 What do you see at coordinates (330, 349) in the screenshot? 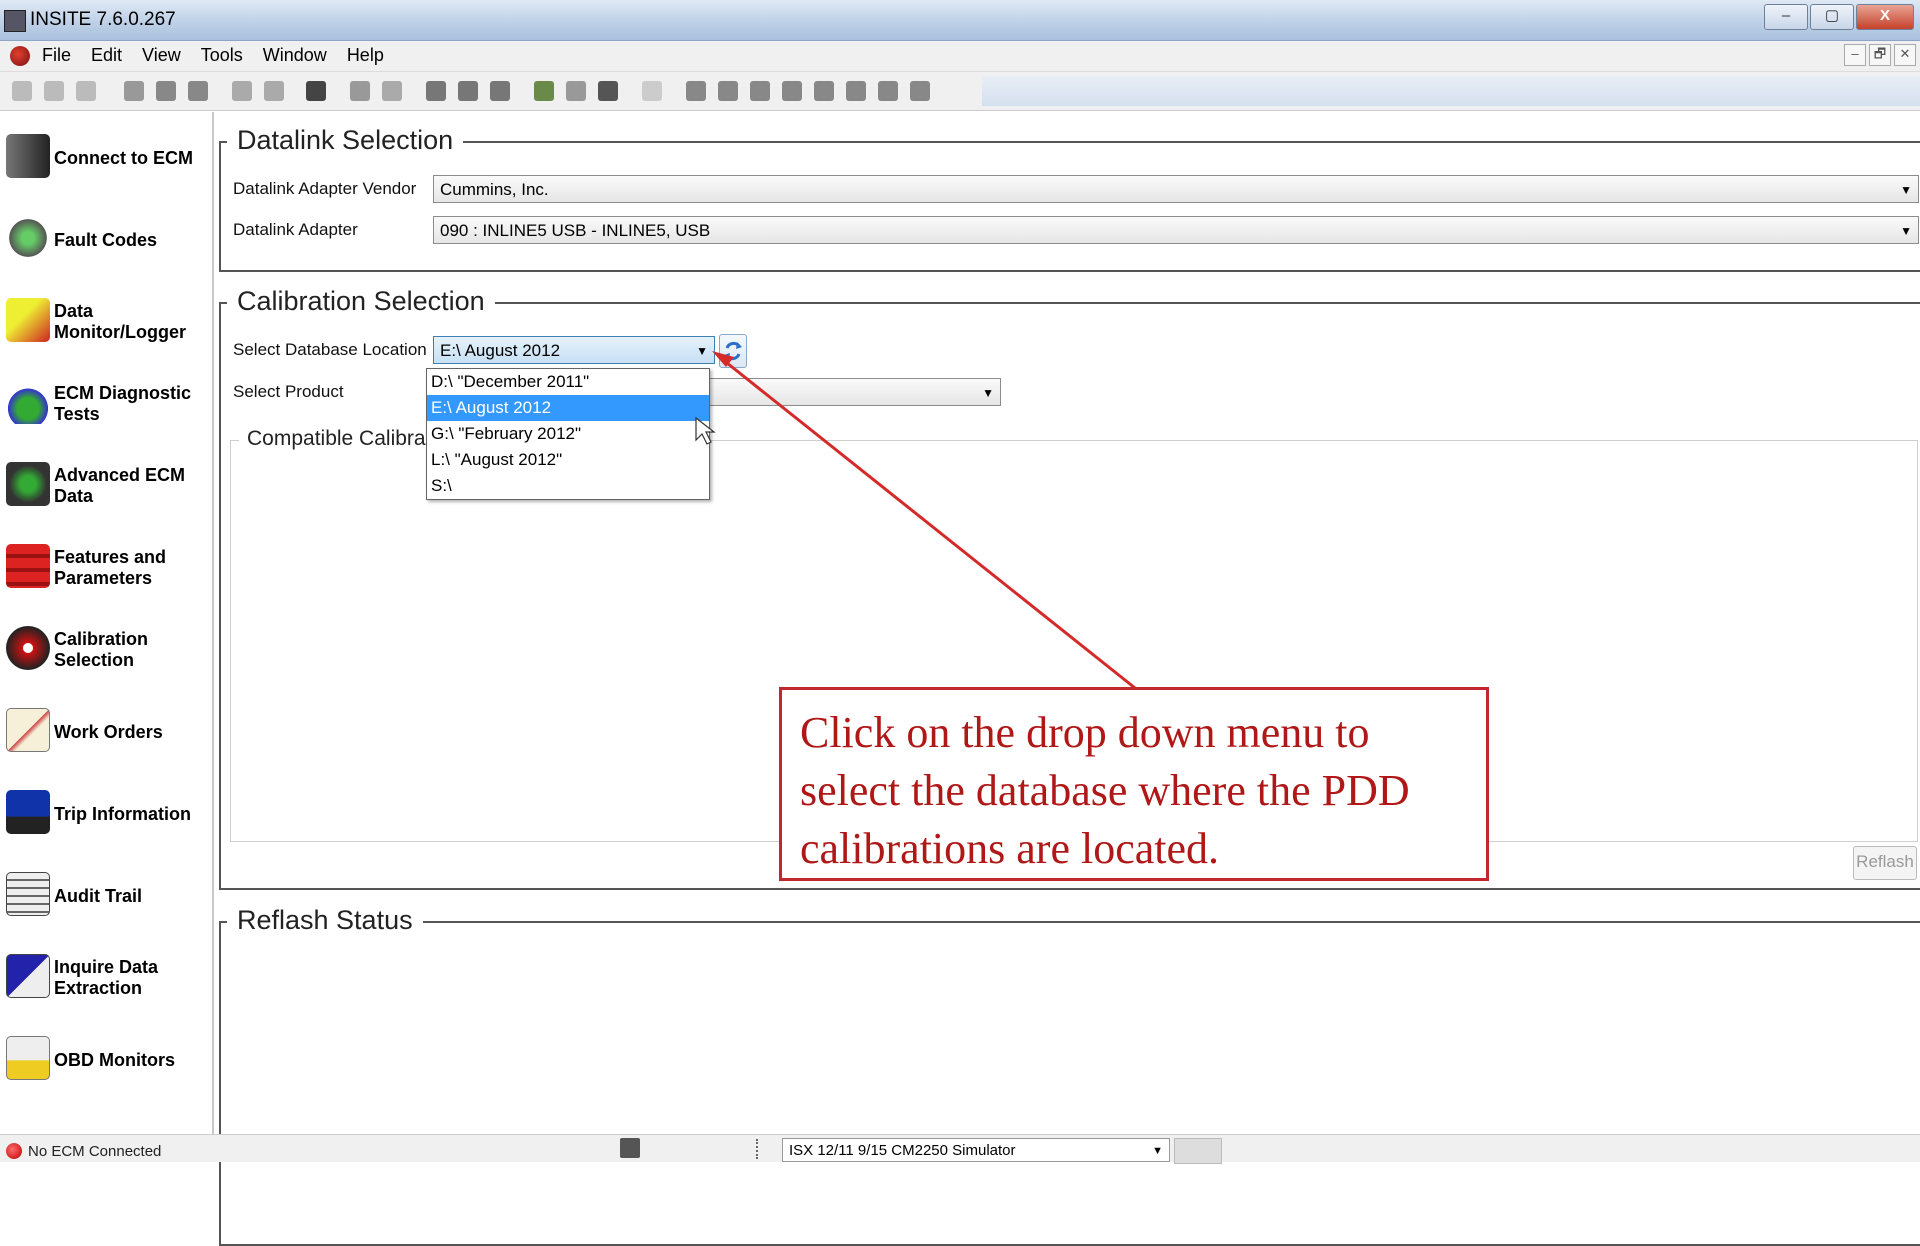
I see `database-location-label: Select Database Location` at bounding box center [330, 349].